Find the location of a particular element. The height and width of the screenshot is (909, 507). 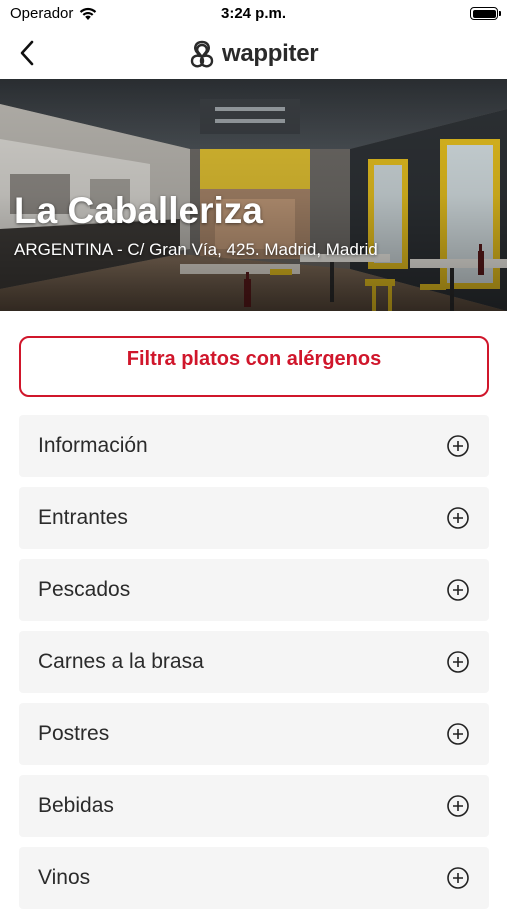

app-logo: wappiter is located at coordinates (253, 54).